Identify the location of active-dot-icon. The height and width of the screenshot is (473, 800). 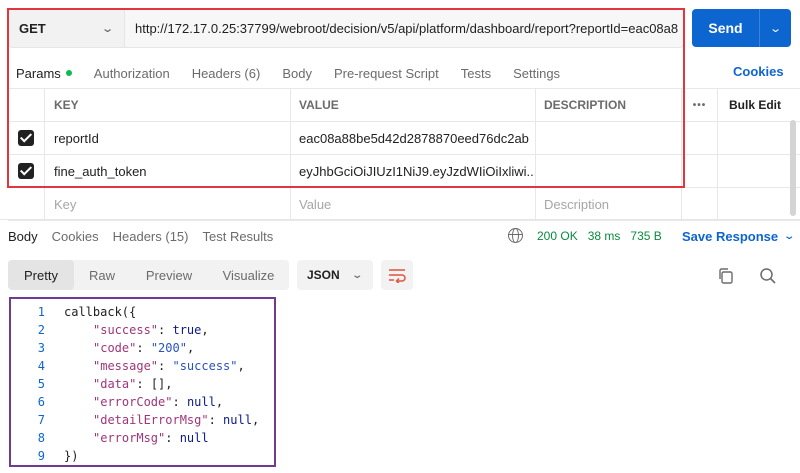
(68, 73).